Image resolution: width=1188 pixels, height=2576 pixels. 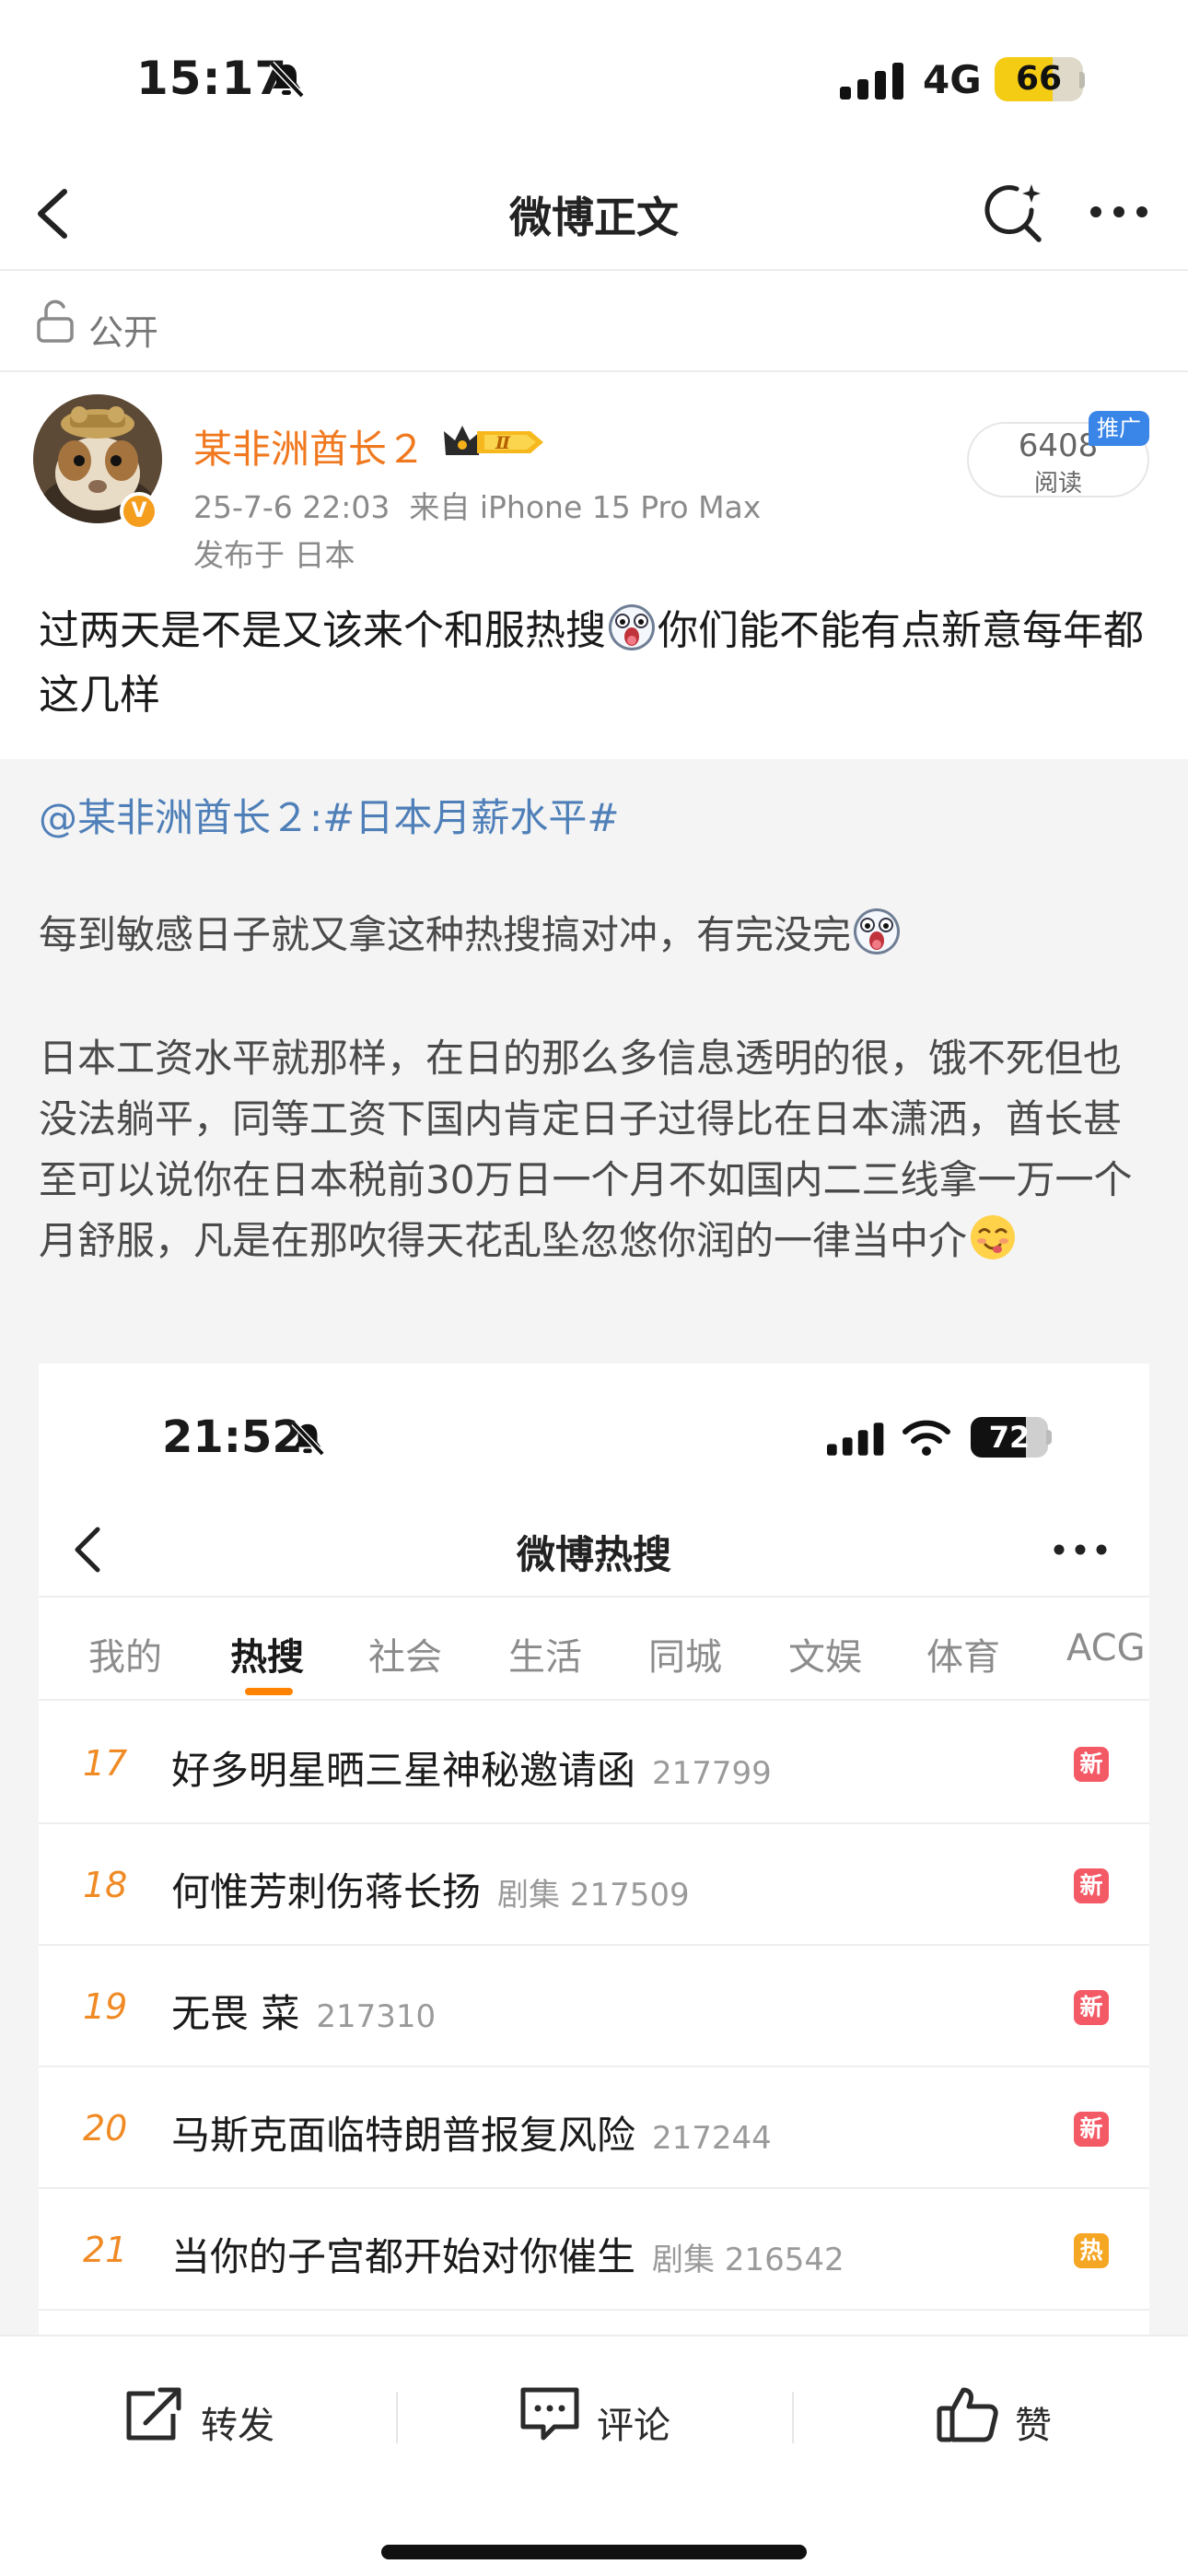 I want to click on hot-title: 好多明星晒三星神秘邀请函 217799, so click(x=471, y=1767).